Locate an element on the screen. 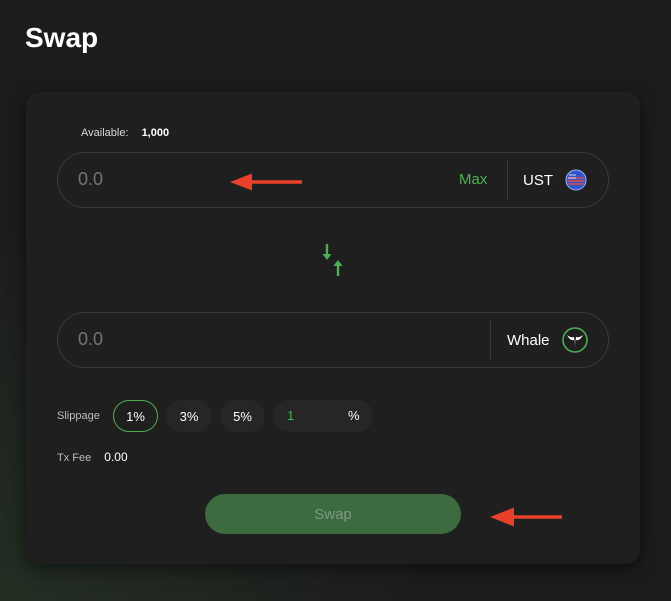  to-token-label: Whale is located at coordinates (528, 340).